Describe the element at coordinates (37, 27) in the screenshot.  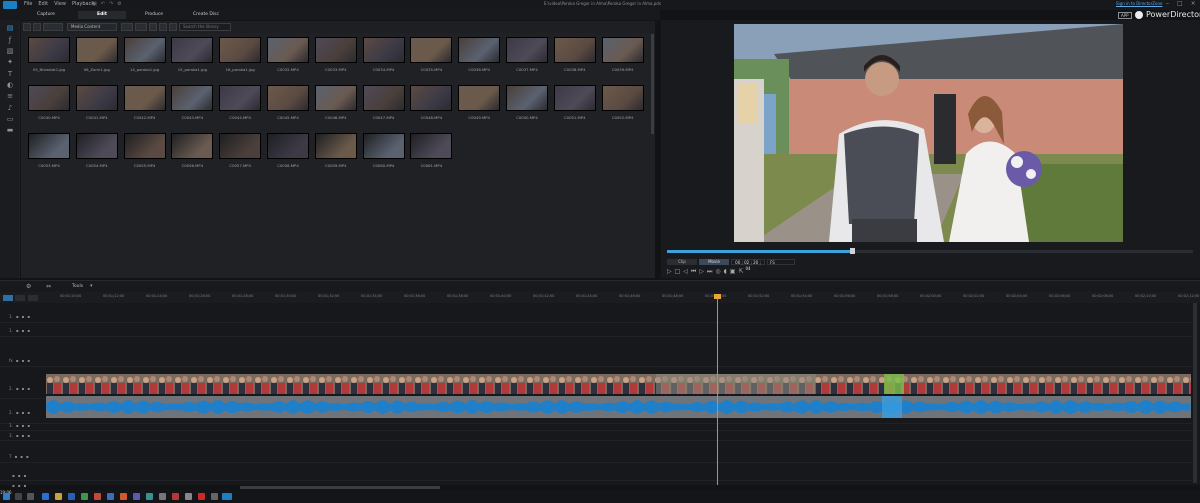
I see `plugins-icon` at that location.